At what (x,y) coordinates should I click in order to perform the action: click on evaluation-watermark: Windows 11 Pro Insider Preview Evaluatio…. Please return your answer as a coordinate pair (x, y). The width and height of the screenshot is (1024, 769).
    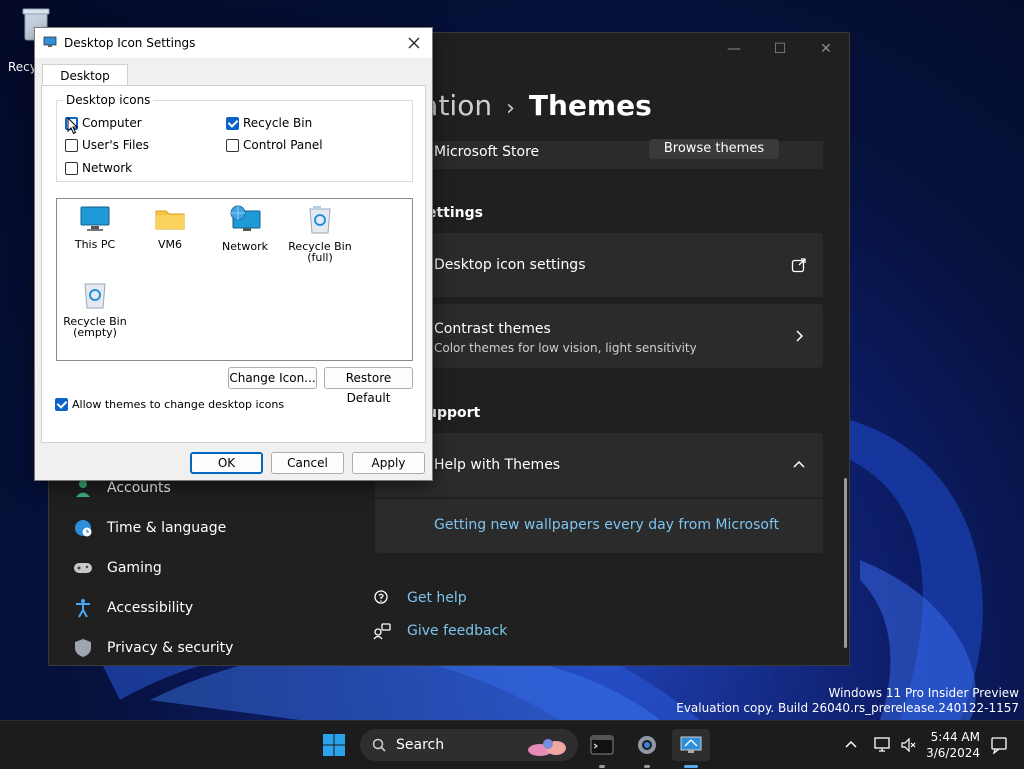
    Looking at the image, I should click on (847, 701).